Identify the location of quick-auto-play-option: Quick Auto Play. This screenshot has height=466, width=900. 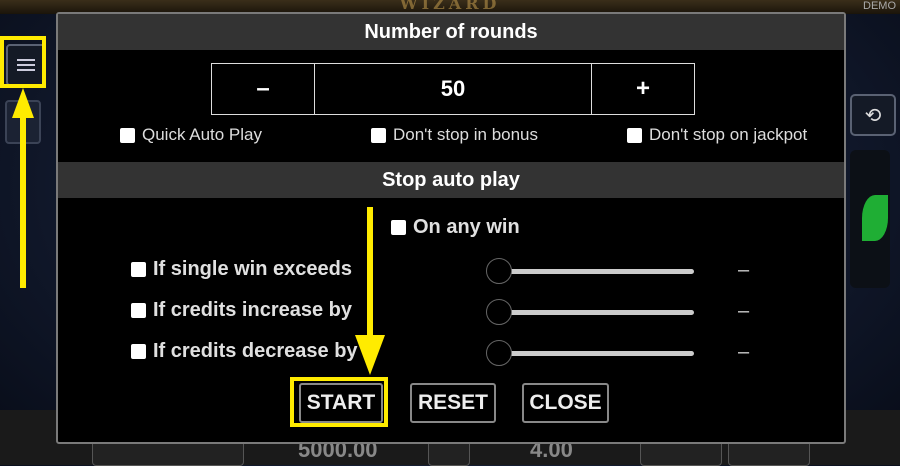
(191, 135).